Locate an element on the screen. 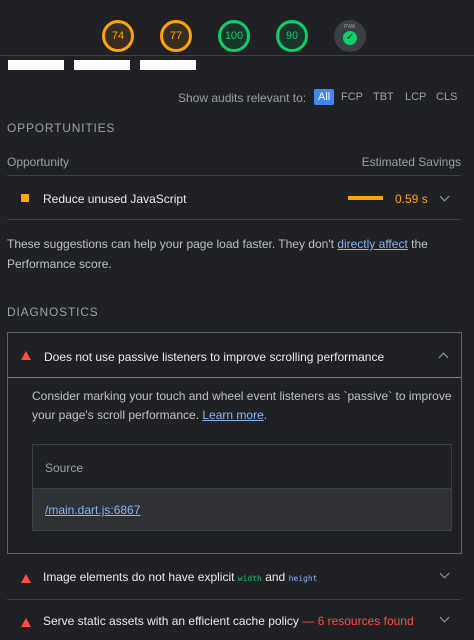  source-link: /main.dart.js:6867 is located at coordinates (92, 510).